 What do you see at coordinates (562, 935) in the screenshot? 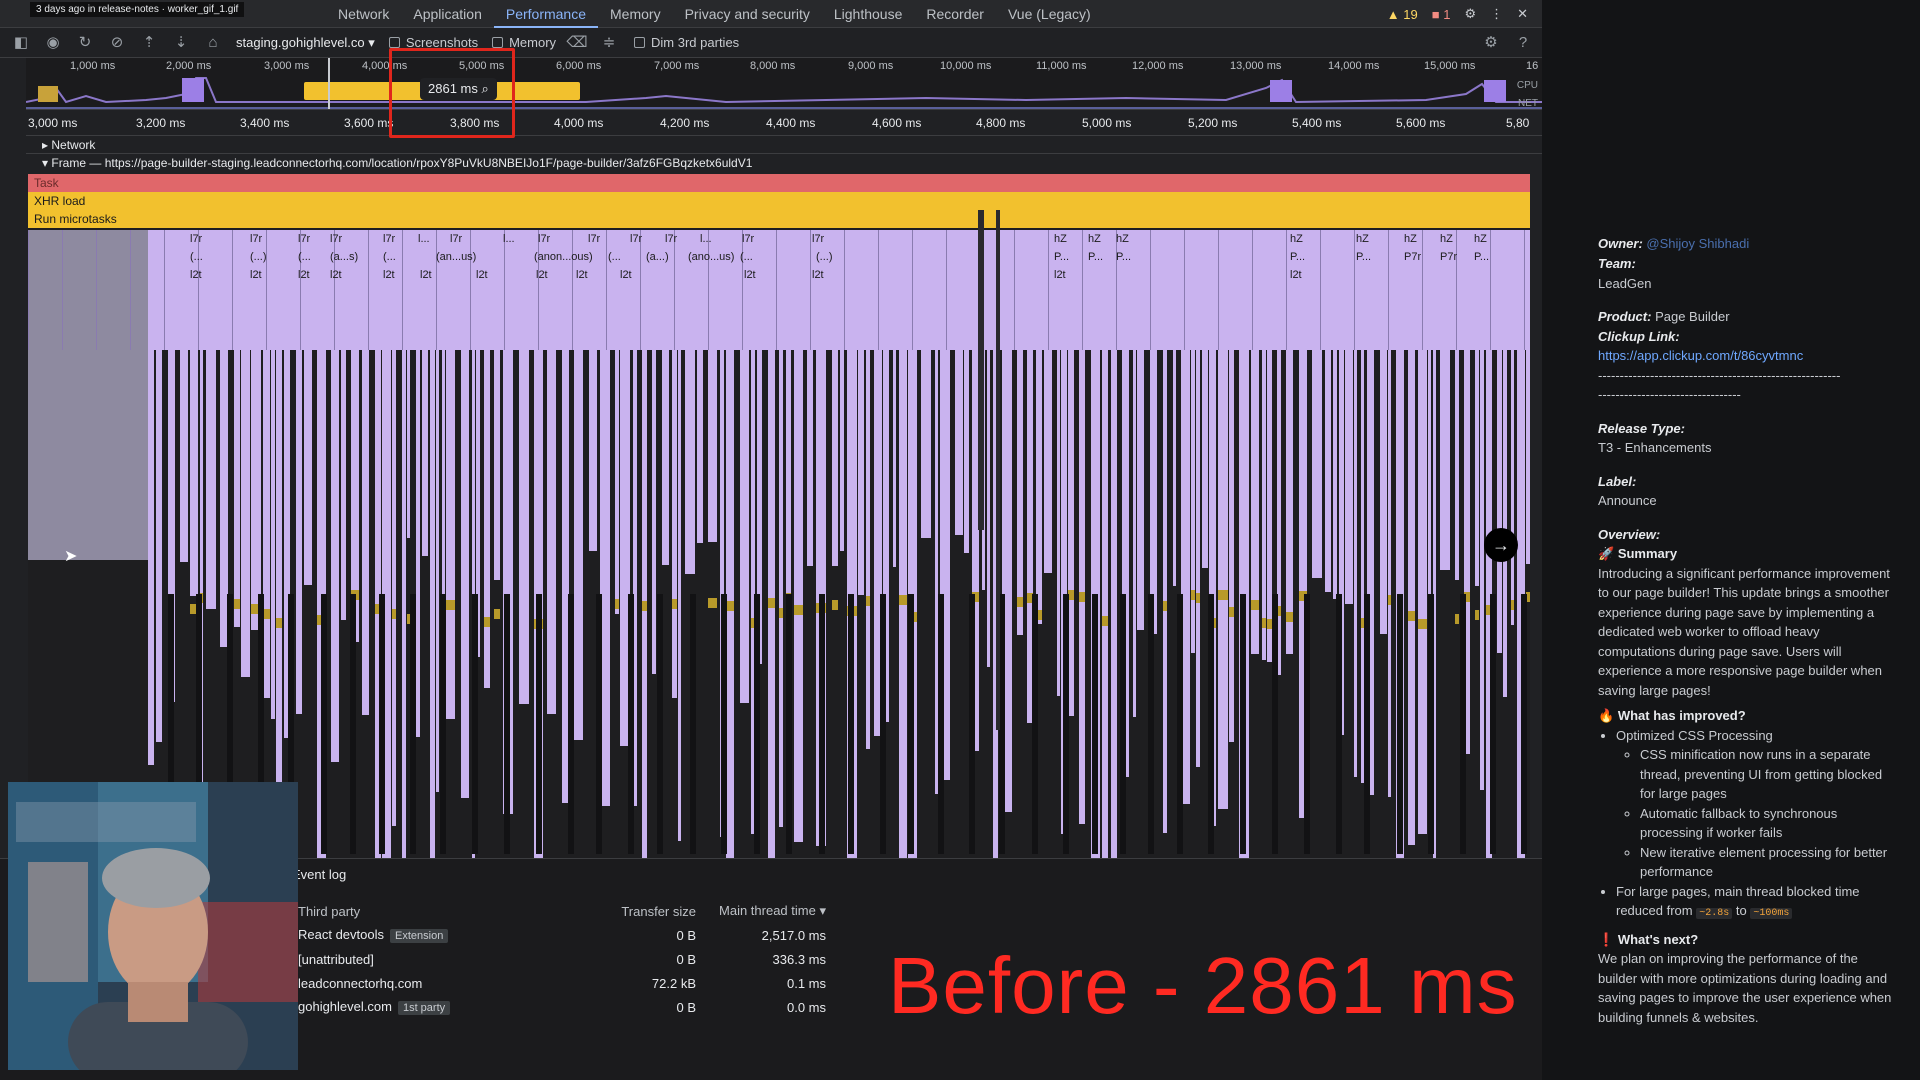
I see `table-row: React devtools Extension 0 B 2,517.0 ms` at bounding box center [562, 935].